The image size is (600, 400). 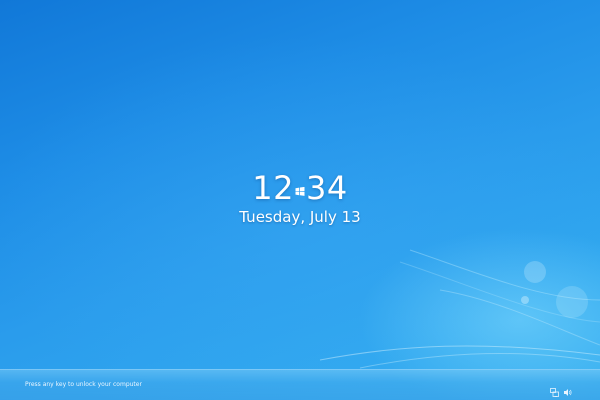 What do you see at coordinates (273, 188) in the screenshot?
I see `clock-hours: 12` at bounding box center [273, 188].